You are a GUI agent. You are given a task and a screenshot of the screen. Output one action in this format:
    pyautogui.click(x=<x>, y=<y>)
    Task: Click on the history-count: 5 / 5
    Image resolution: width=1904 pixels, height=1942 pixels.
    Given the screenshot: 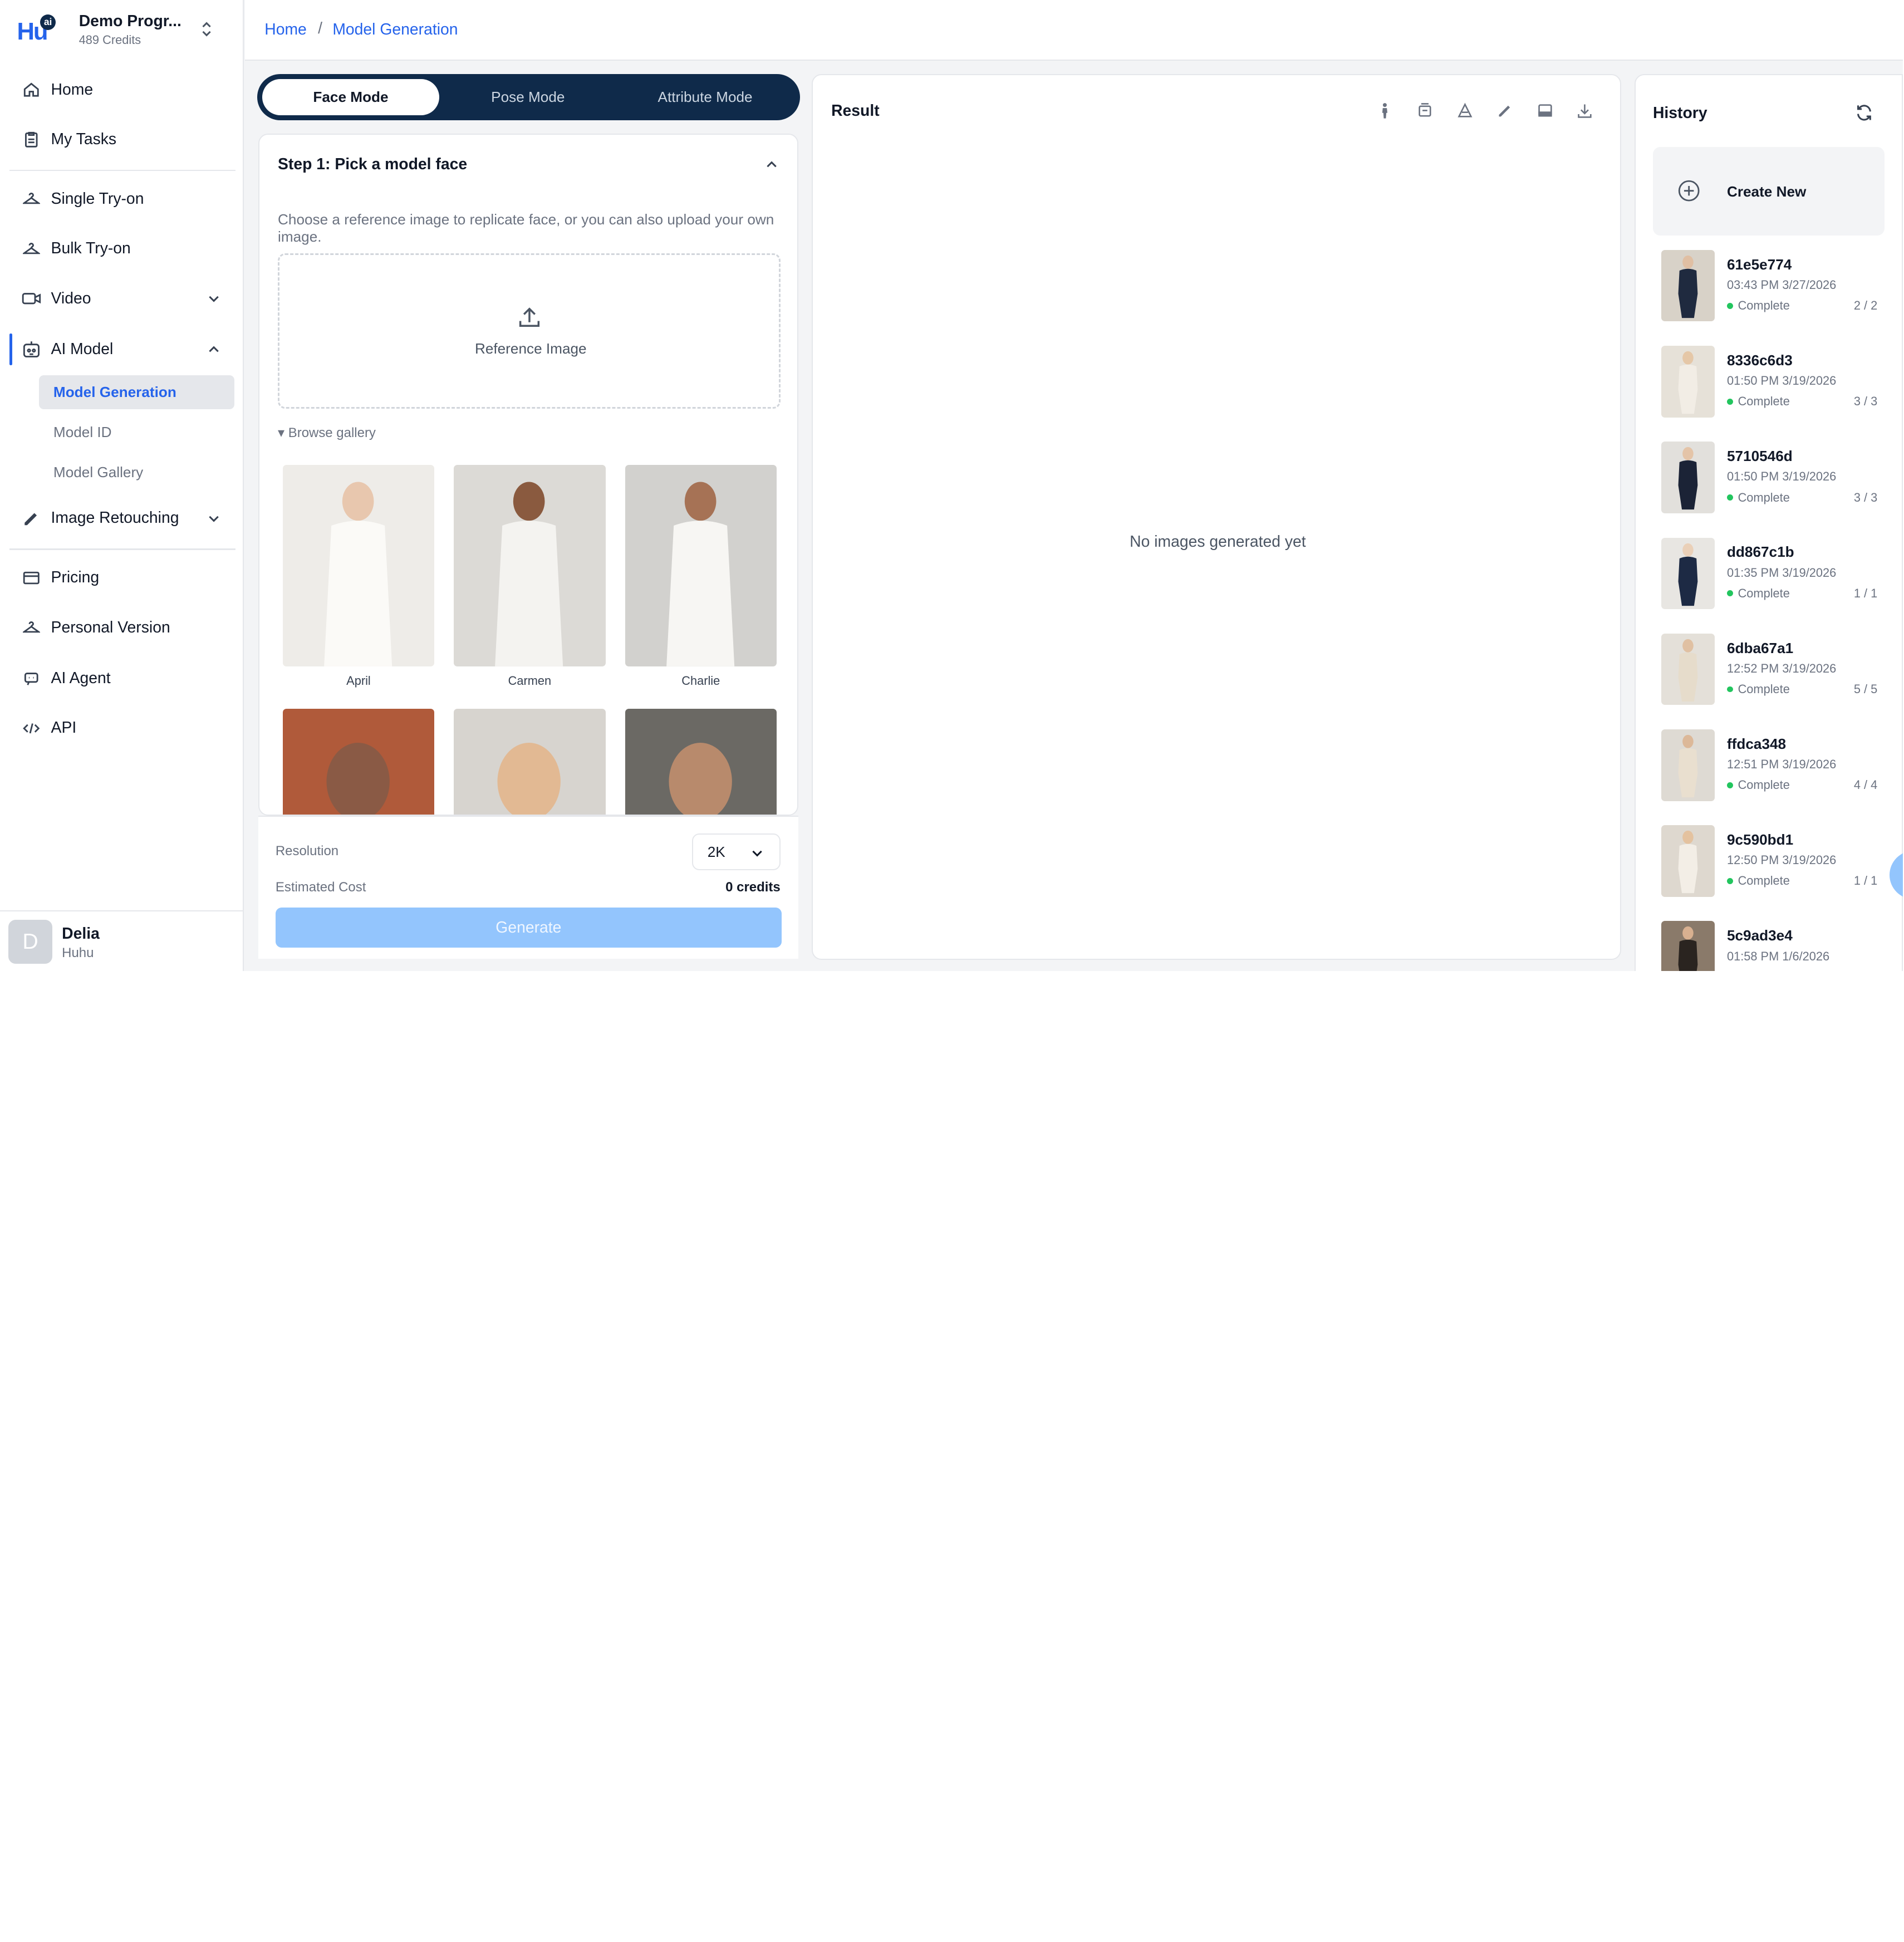 What is the action you would take?
    pyautogui.click(x=1865, y=688)
    